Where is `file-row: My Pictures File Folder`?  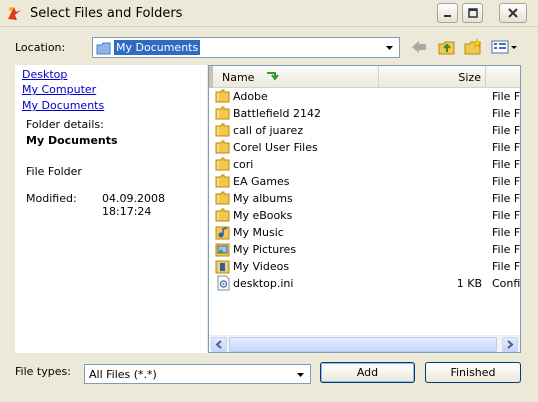
file-row: My Pictures File Folder is located at coordinates (364, 249).